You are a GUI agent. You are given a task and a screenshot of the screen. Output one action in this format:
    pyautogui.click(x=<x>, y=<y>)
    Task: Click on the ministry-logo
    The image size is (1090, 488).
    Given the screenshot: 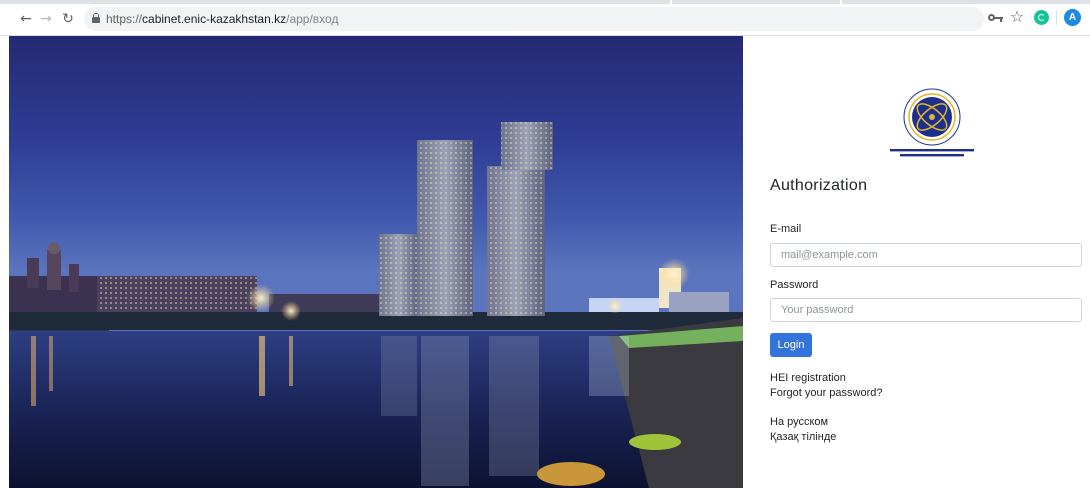 What is the action you would take?
    pyautogui.click(x=932, y=127)
    